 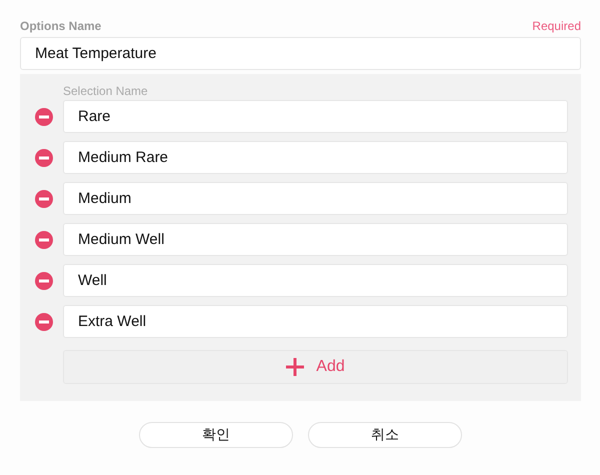 What do you see at coordinates (315, 239) in the screenshot?
I see `selection-field: Medium Well` at bounding box center [315, 239].